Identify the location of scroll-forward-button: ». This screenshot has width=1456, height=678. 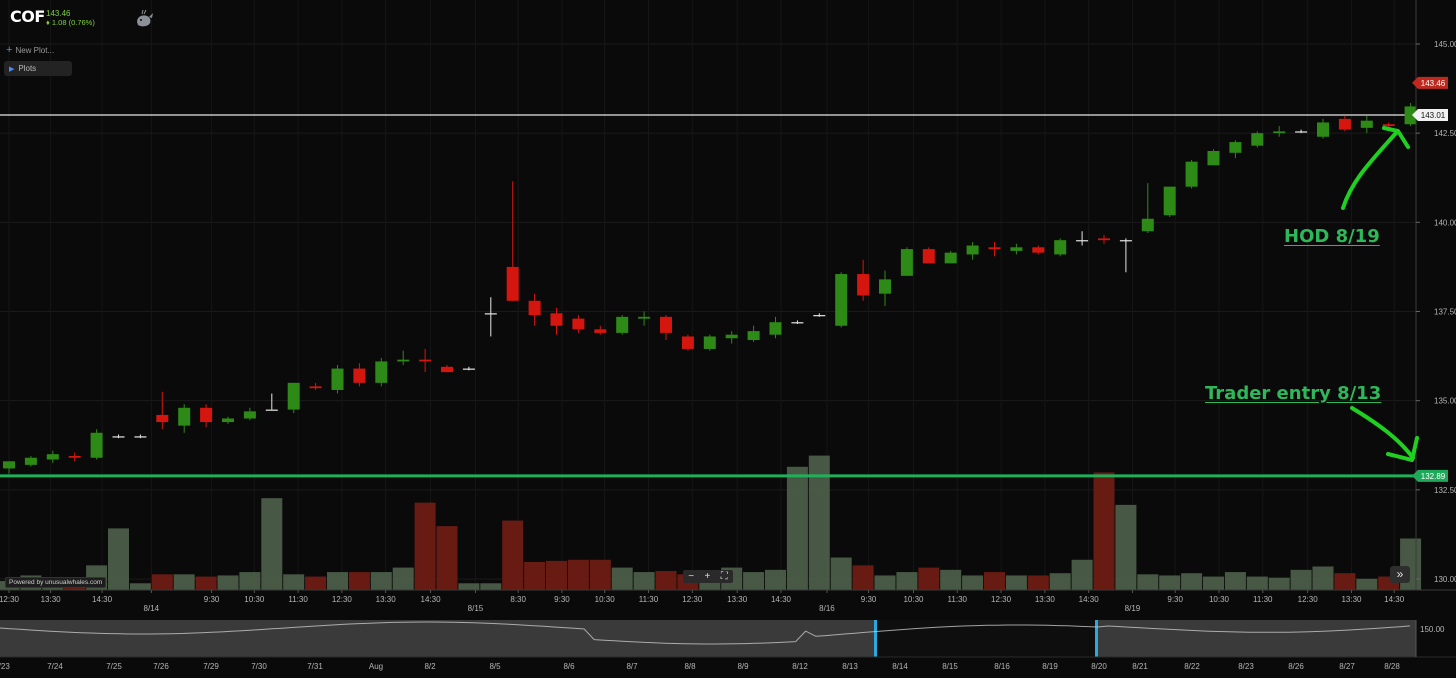
(1400, 574).